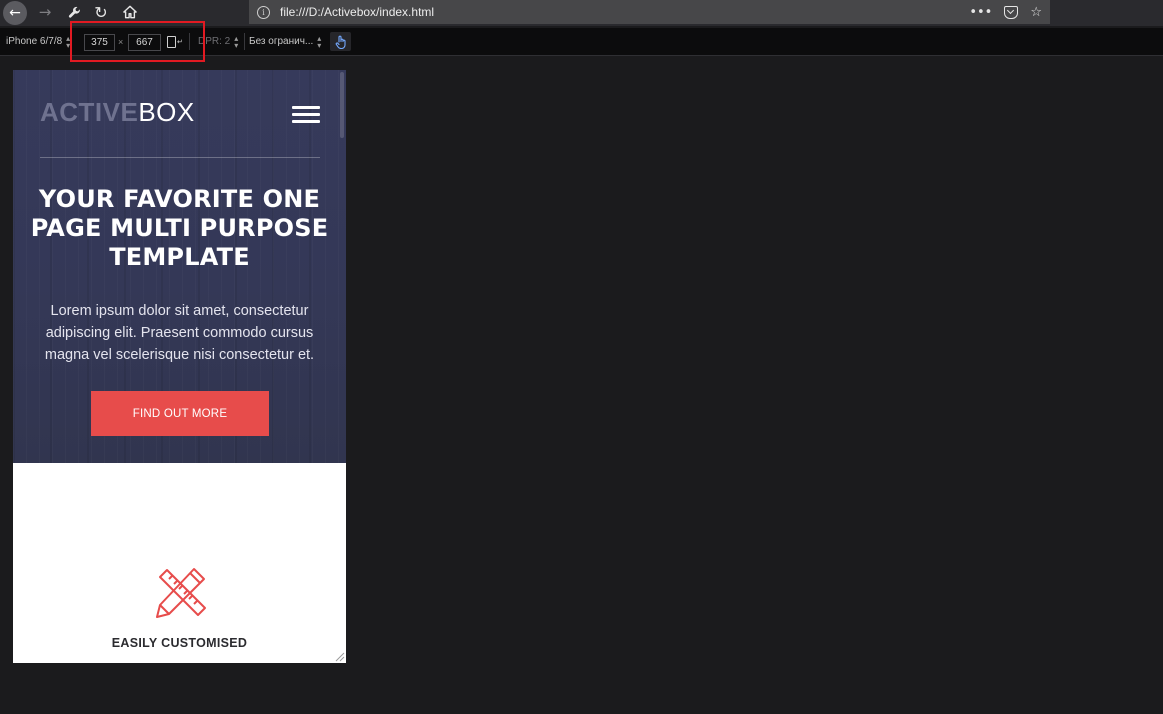  Describe the element at coordinates (179, 643) in the screenshot. I see `feature-title: EASILY CUSTOMISED` at that location.